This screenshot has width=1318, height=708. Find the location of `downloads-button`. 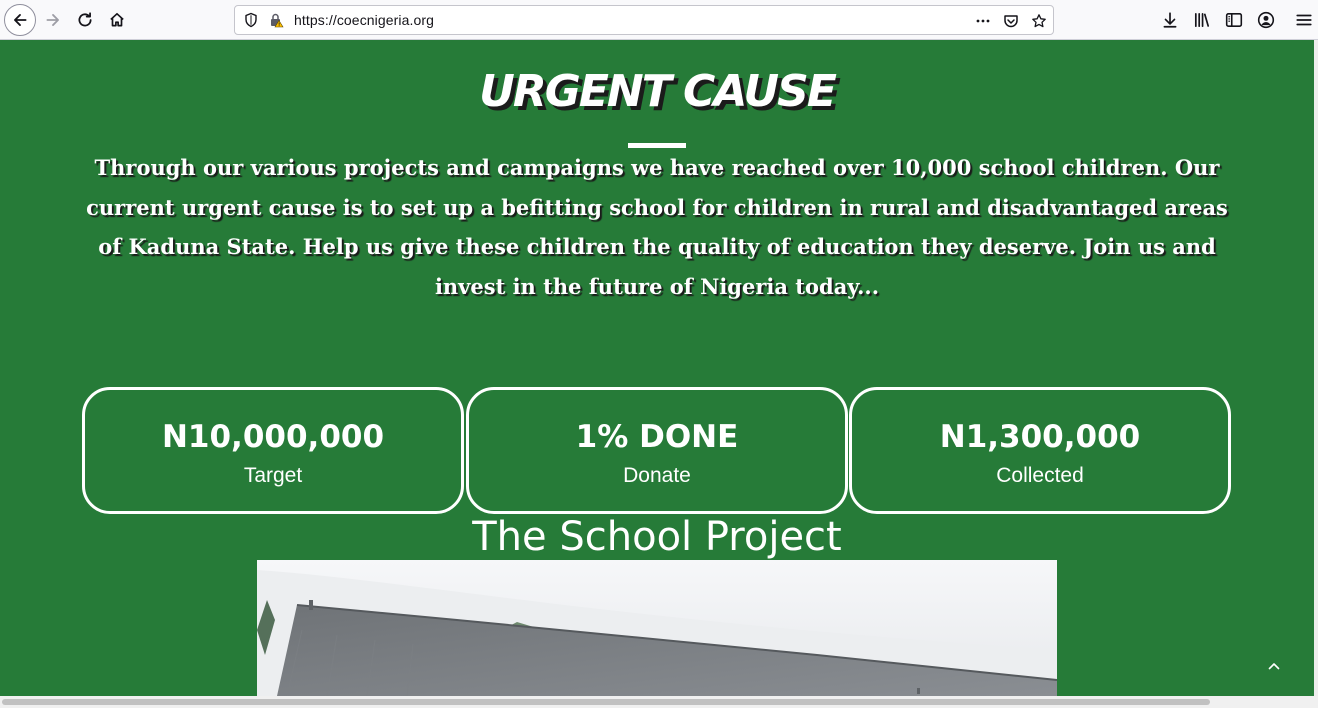

downloads-button is located at coordinates (1170, 20).